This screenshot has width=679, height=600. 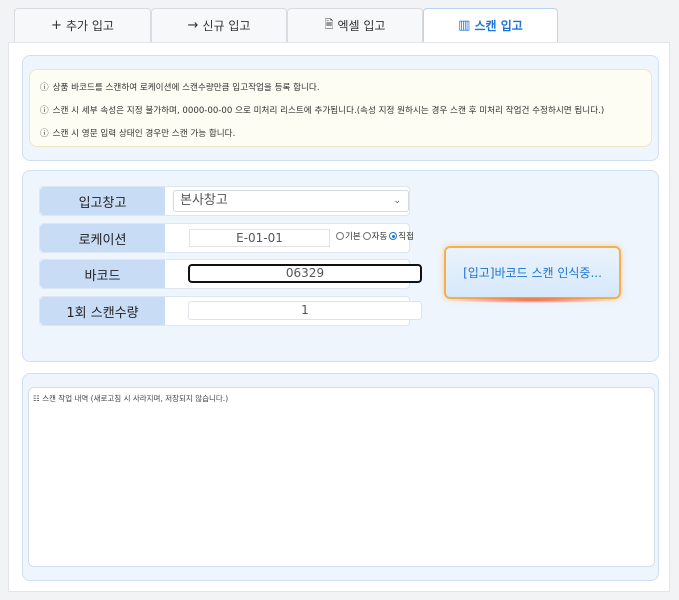 What do you see at coordinates (204, 200) in the screenshot?
I see `warehouse-select-value: 본사창고` at bounding box center [204, 200].